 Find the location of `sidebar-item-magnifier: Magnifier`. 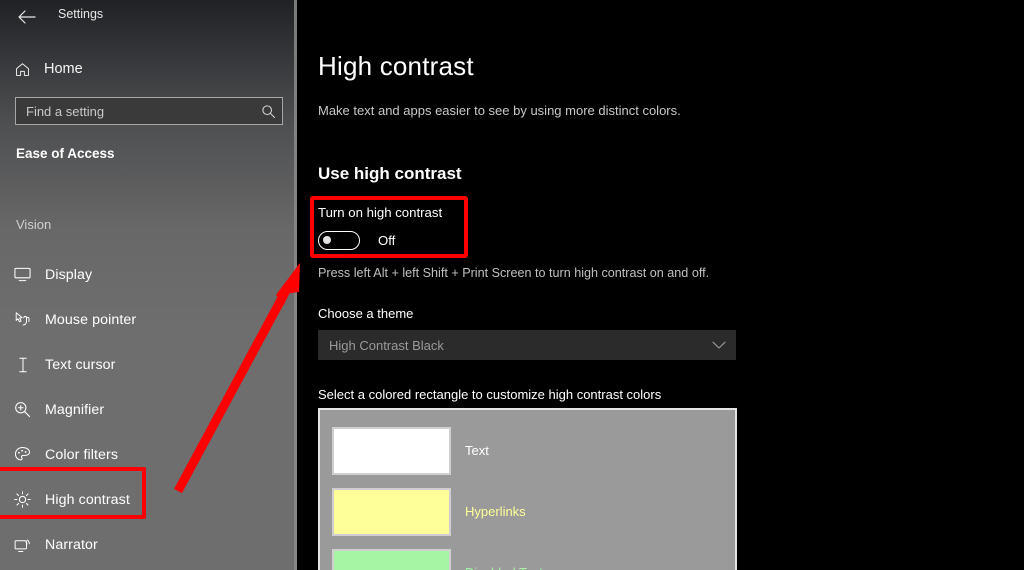

sidebar-item-magnifier: Magnifier is located at coordinates (145, 409).